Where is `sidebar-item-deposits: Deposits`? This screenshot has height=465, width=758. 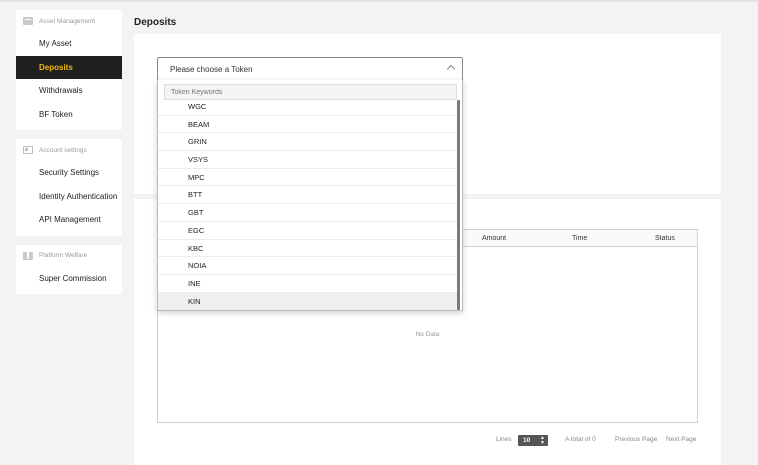
sidebar-item-deposits: Deposits is located at coordinates (69, 67).